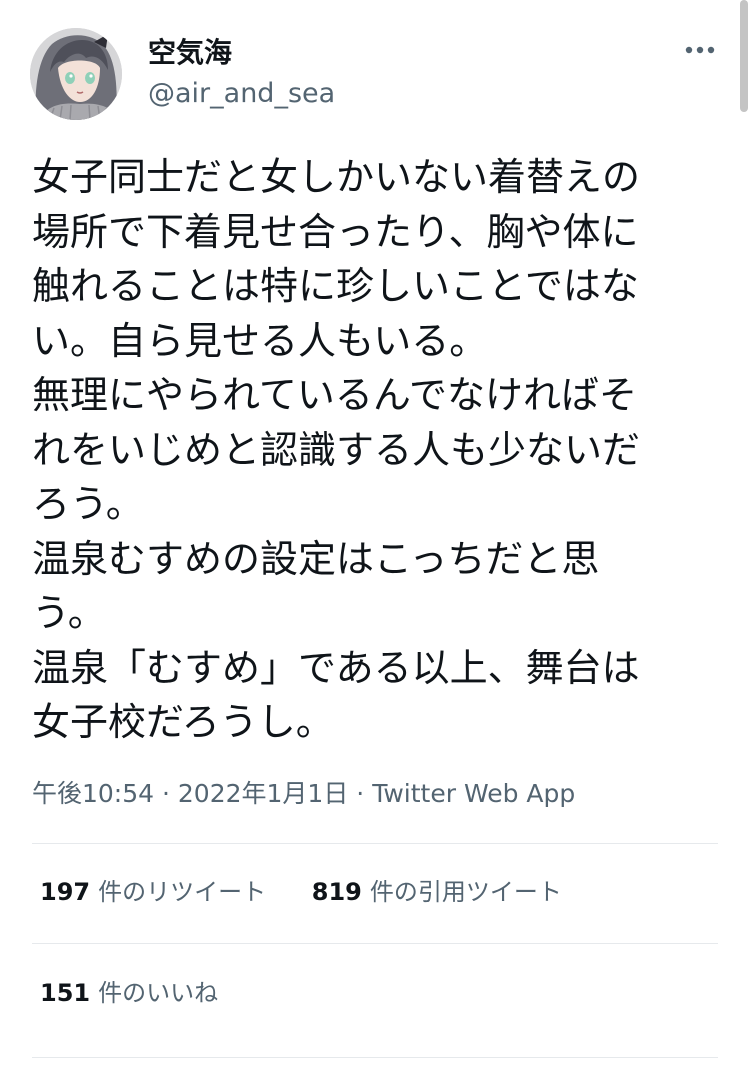 The width and height of the screenshot is (750, 1070). I want to click on tweet-text-line: い。自ら見せる人もいる。, so click(260, 340).